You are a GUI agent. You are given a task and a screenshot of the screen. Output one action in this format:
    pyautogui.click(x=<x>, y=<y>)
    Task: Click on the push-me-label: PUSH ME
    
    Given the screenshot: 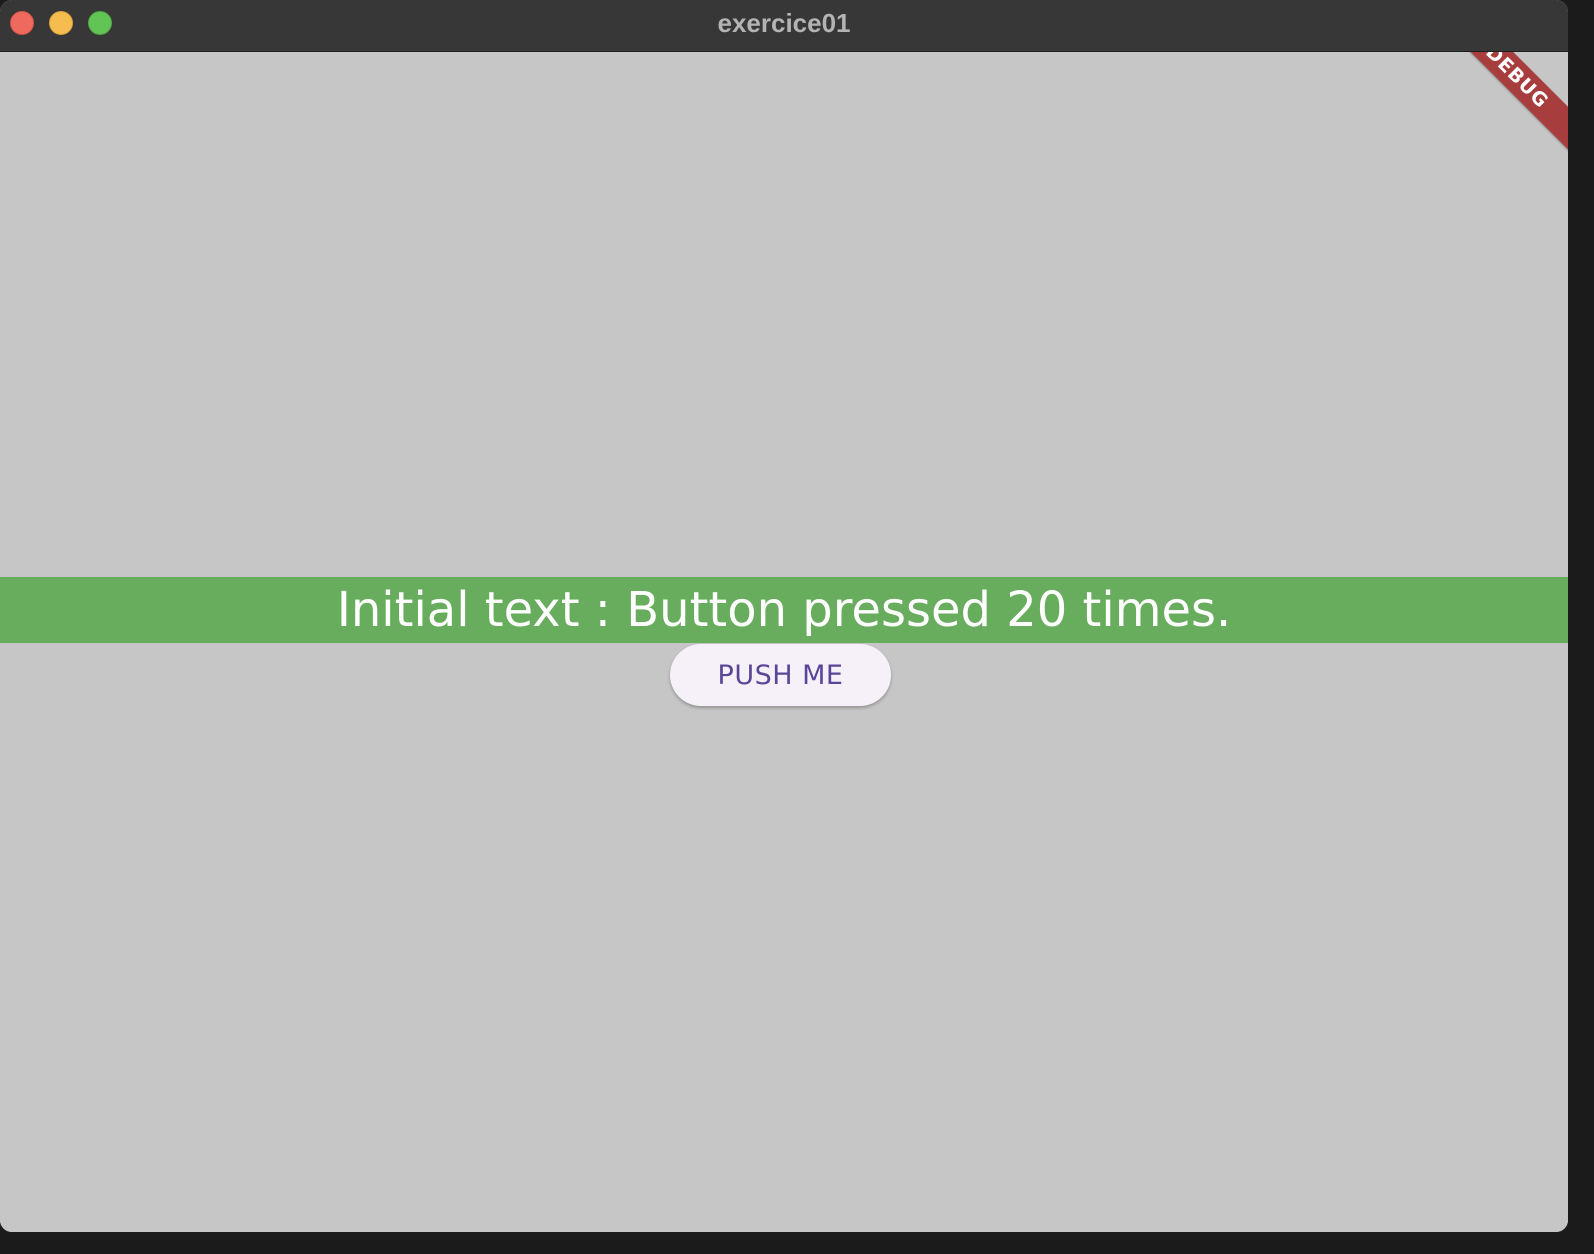 What is the action you would take?
    pyautogui.click(x=780, y=675)
    